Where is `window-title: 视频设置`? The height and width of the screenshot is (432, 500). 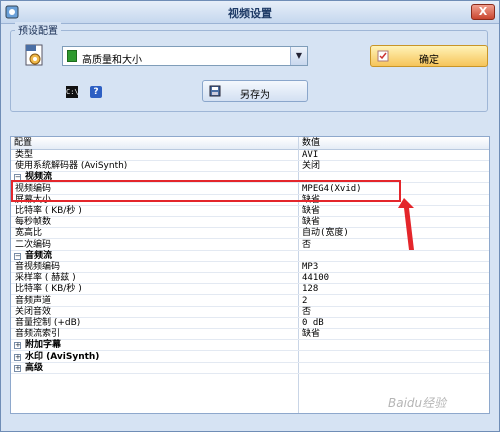 window-title: 视频设置 is located at coordinates (250, 13).